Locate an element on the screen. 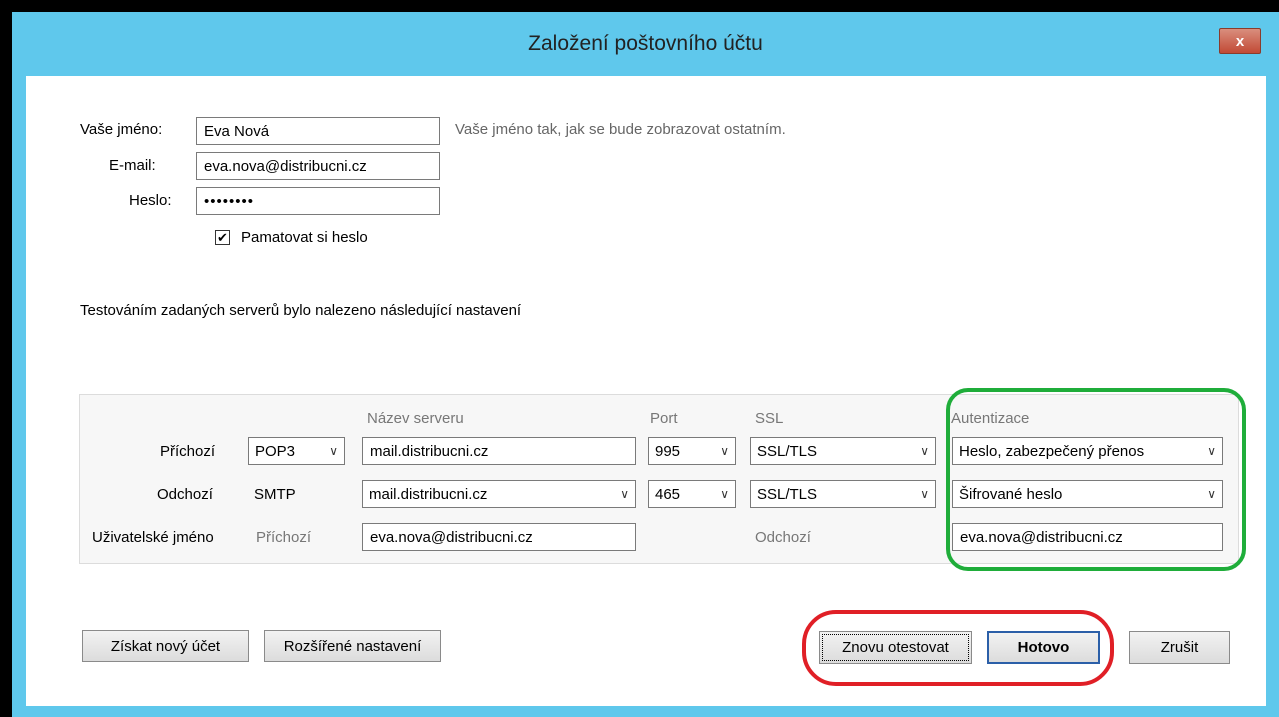 This screenshot has width=1279, height=717. incoming-server-value: mail.distribucni.cz is located at coordinates (429, 451).